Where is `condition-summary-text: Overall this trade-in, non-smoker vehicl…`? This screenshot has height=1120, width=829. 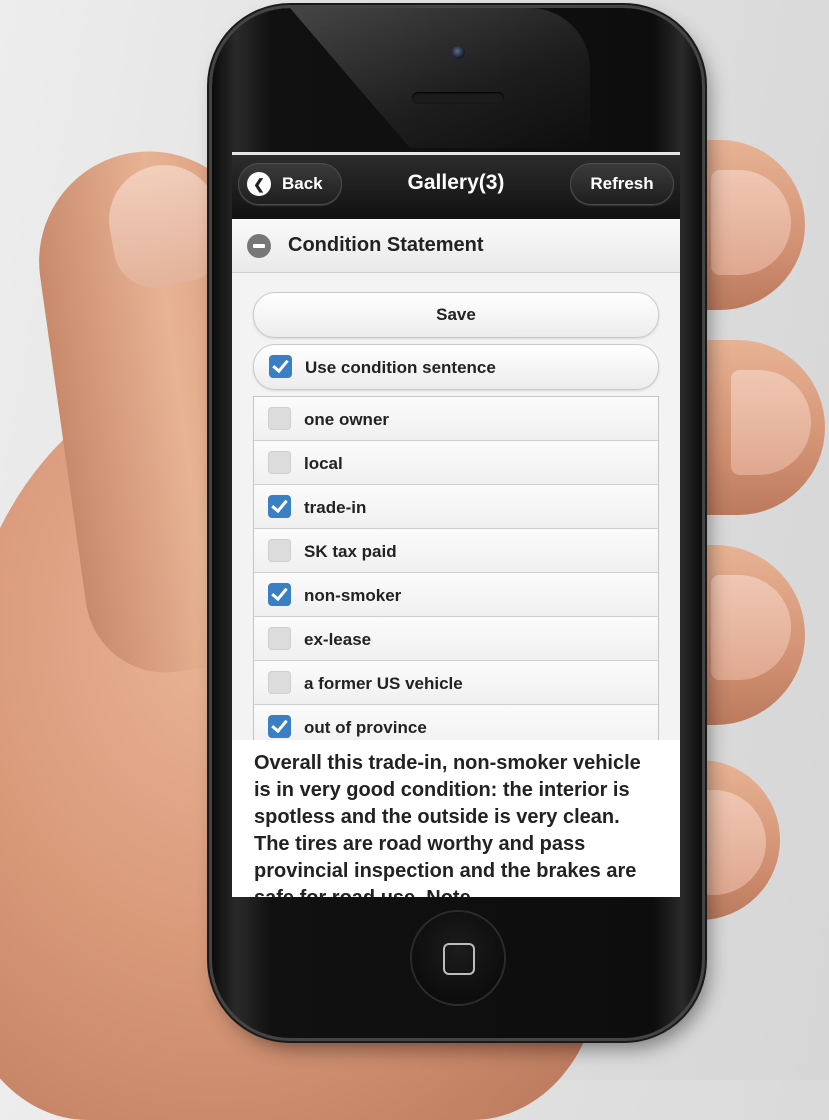 condition-summary-text: Overall this trade-in, non-smoker vehicl… is located at coordinates (456, 818).